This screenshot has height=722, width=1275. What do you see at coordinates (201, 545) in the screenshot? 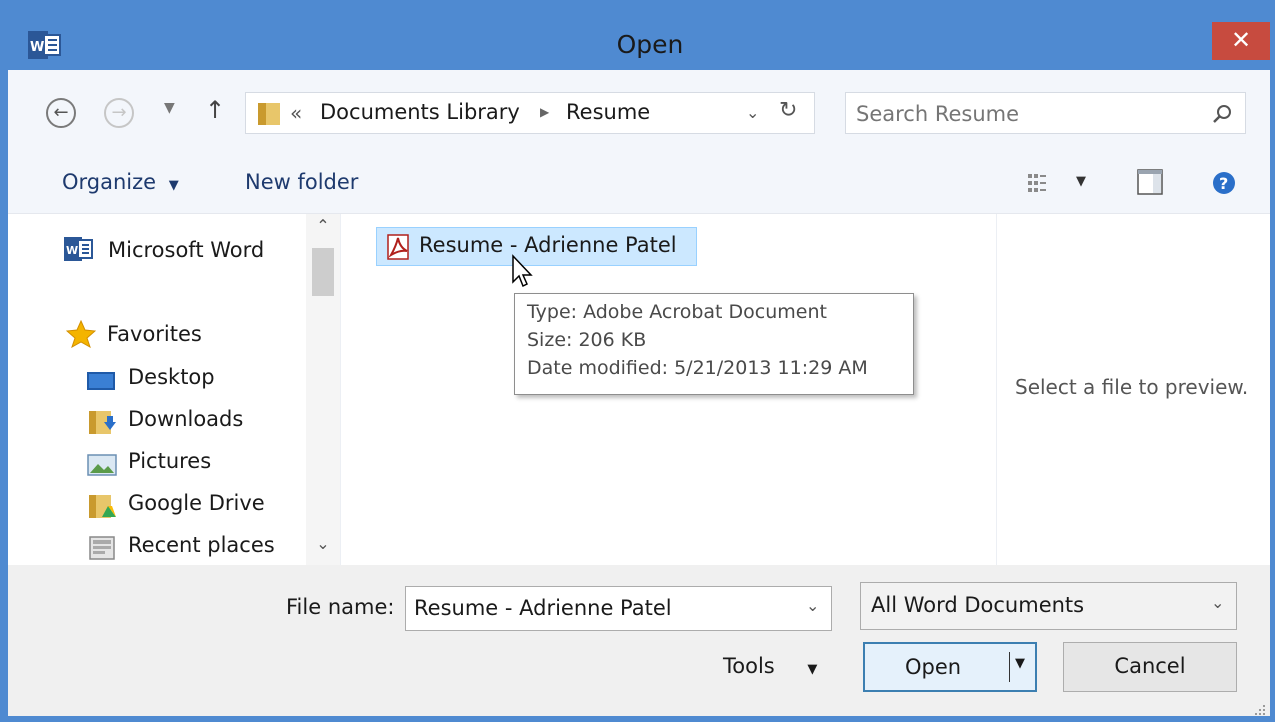
I see `nav-item-recent-places: Recent places` at bounding box center [201, 545].